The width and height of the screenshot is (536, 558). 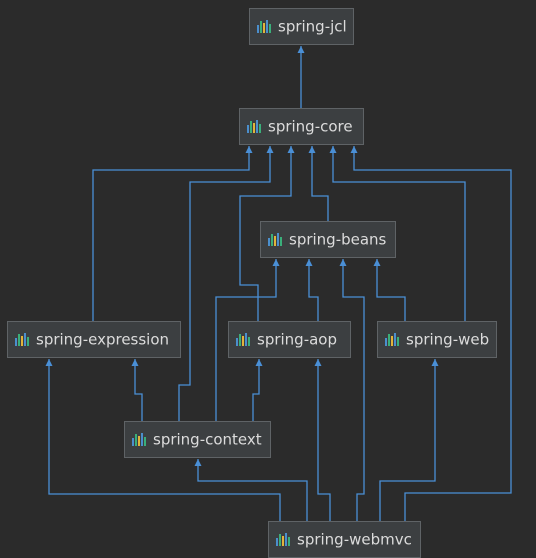 What do you see at coordinates (447, 340) in the screenshot?
I see `module-label: spring-web` at bounding box center [447, 340].